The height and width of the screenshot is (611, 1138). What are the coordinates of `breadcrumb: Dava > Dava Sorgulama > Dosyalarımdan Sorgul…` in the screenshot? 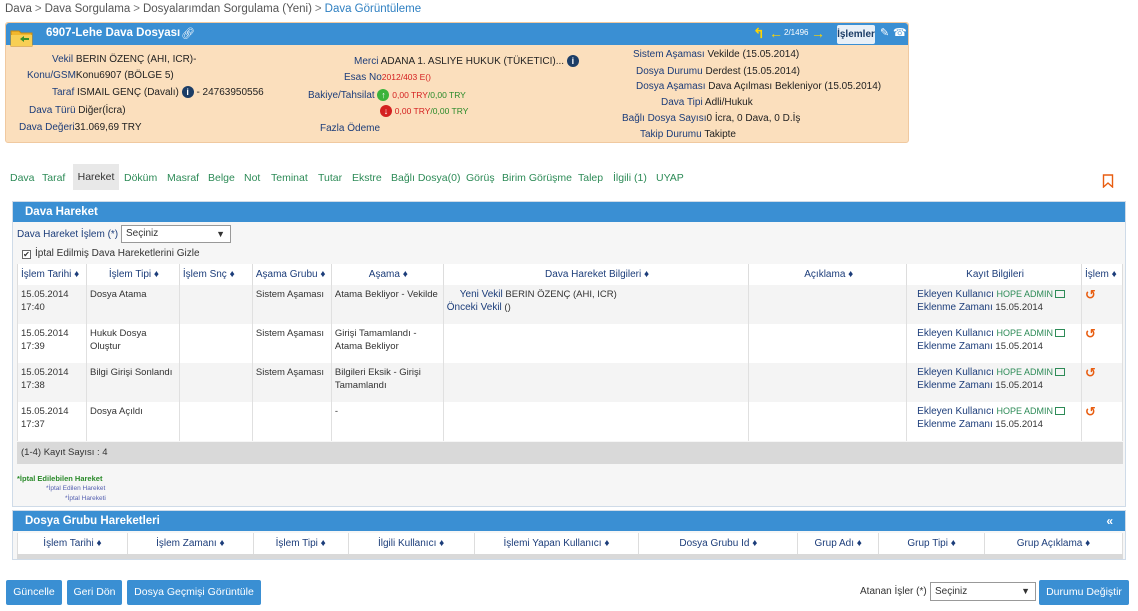 It's located at (213, 9).